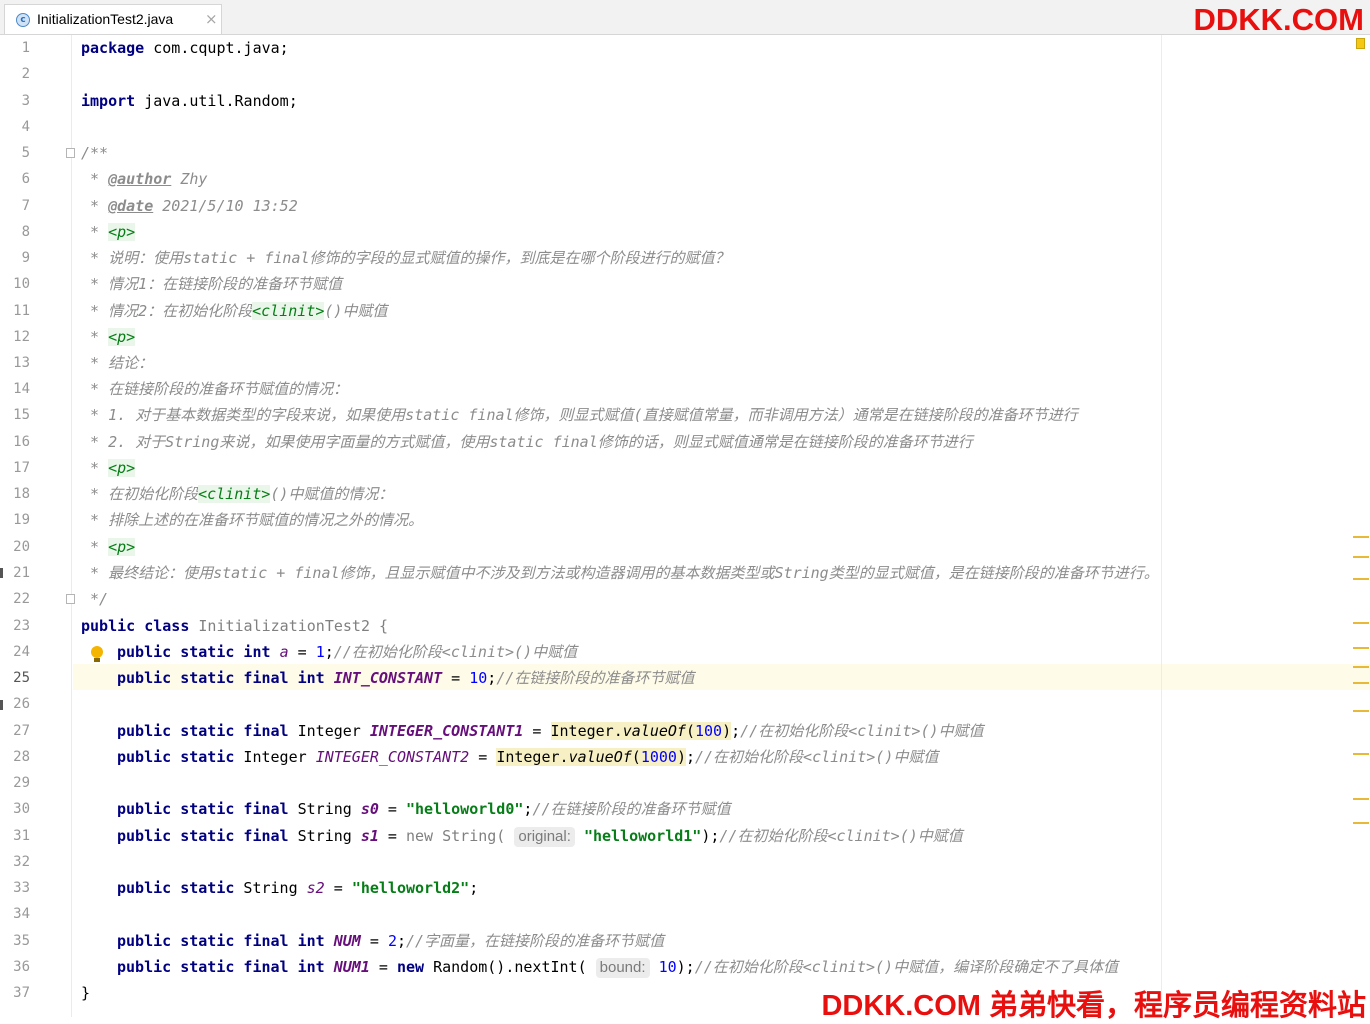 This screenshot has height=1024, width=1370. Describe the element at coordinates (15, 783) in the screenshot. I see `line-number: 29` at that location.